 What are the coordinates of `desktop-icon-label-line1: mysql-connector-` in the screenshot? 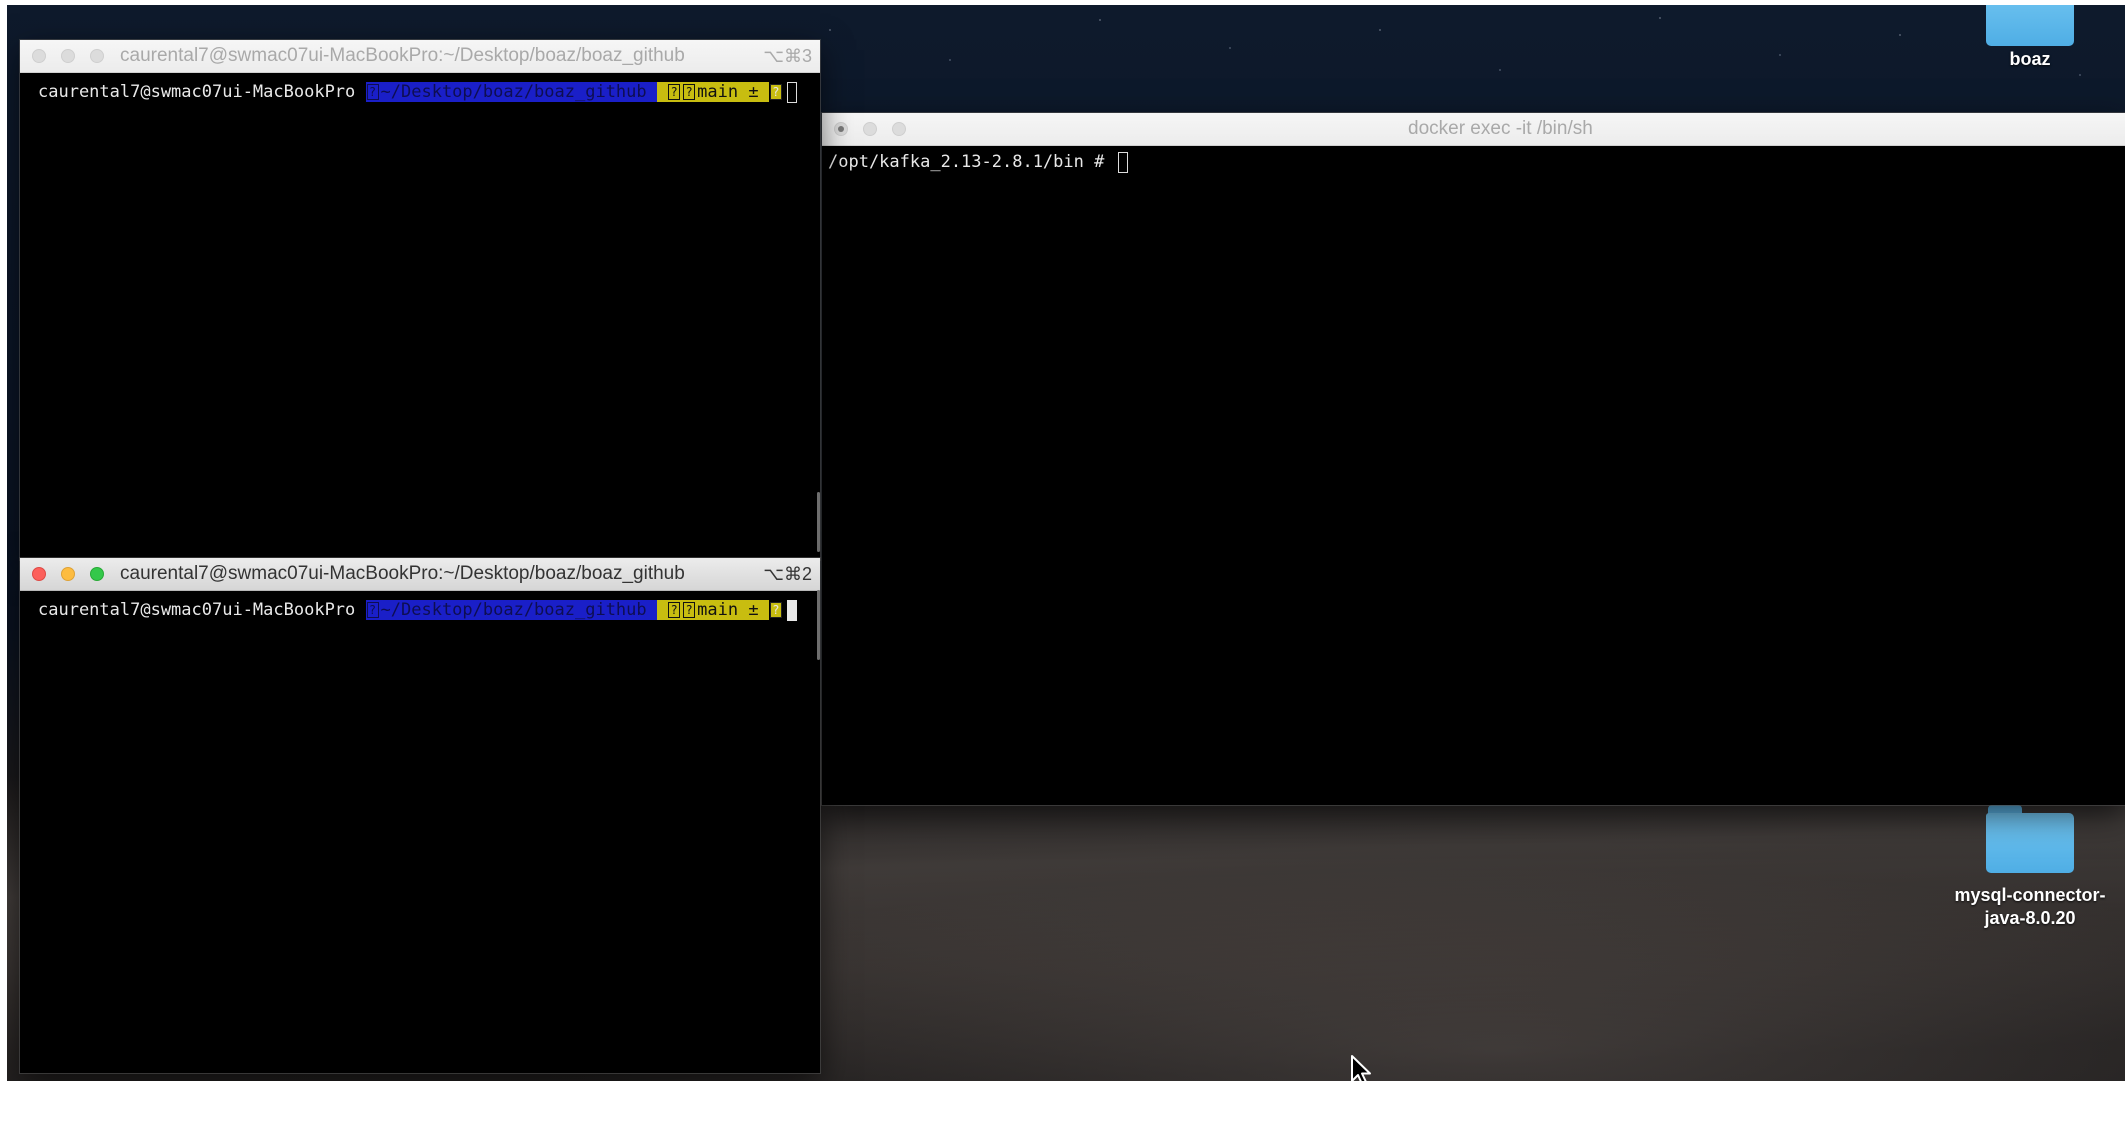 It's located at (2030, 895).